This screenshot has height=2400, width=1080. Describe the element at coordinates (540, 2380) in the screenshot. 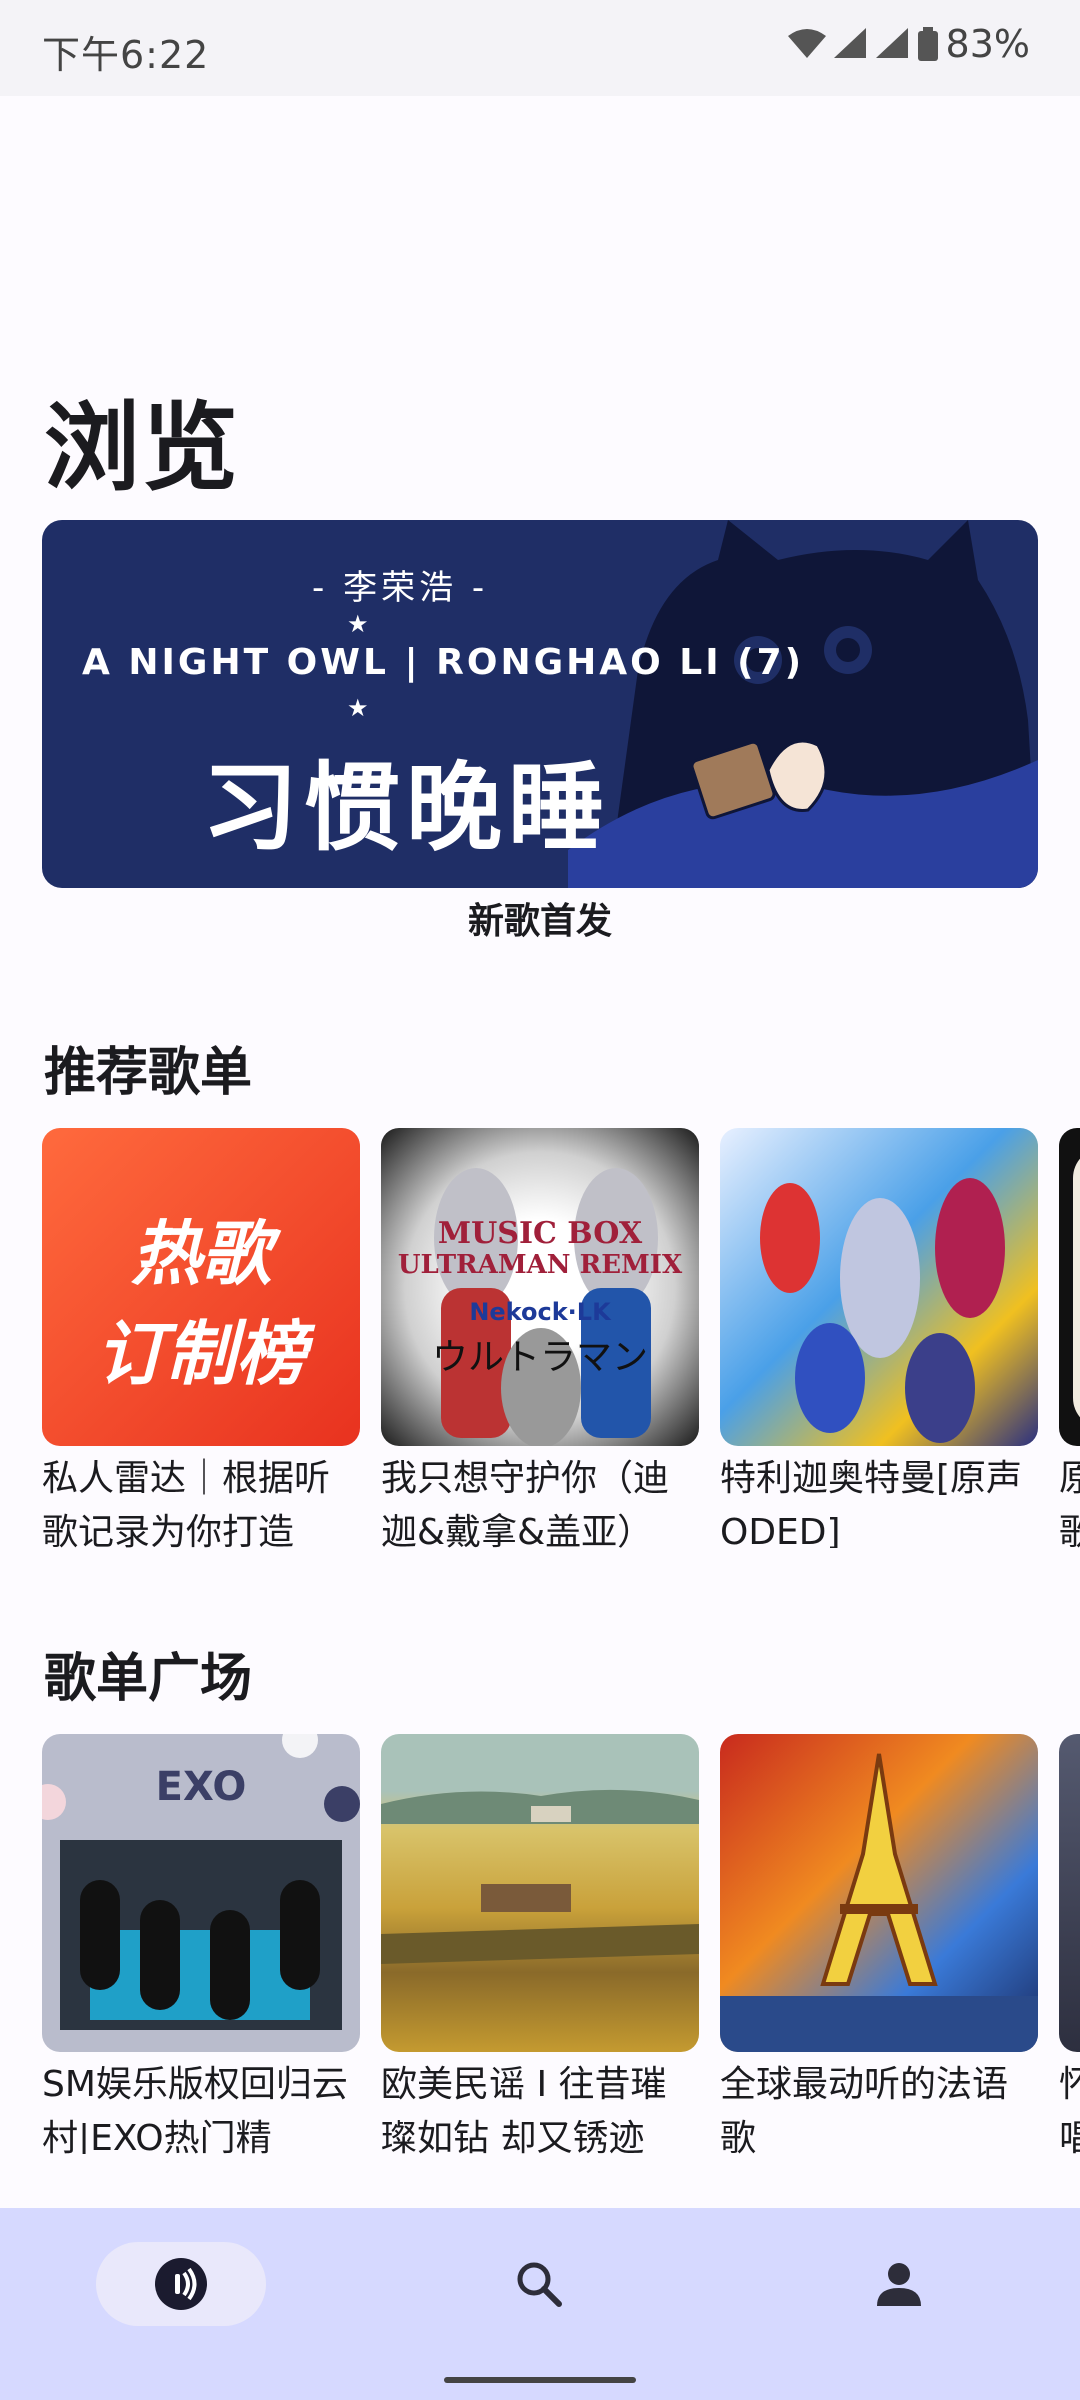

I see `gesture-handle` at that location.